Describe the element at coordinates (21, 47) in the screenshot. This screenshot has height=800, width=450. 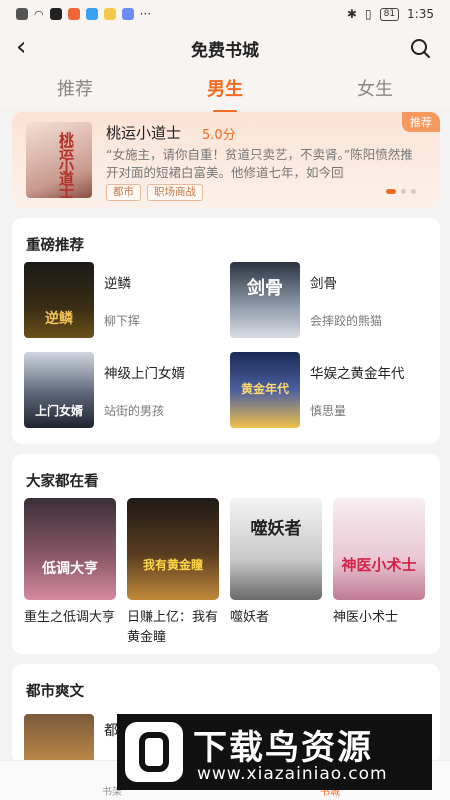
I see `back-icon: ‹` at that location.